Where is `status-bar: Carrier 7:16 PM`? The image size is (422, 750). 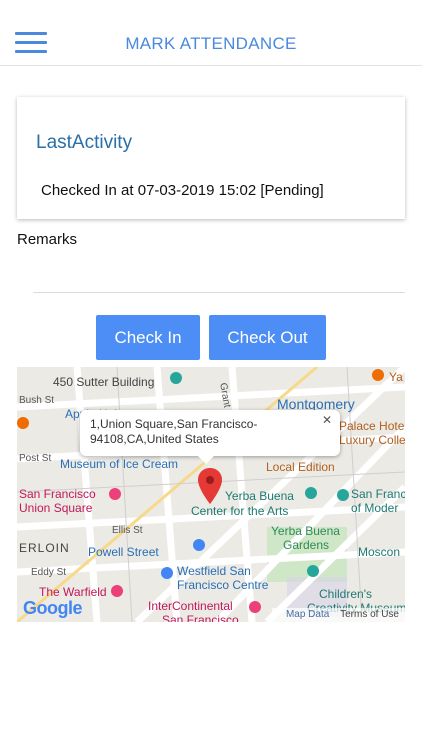
status-bar: Carrier 7:16 PM is located at coordinates (211, 10).